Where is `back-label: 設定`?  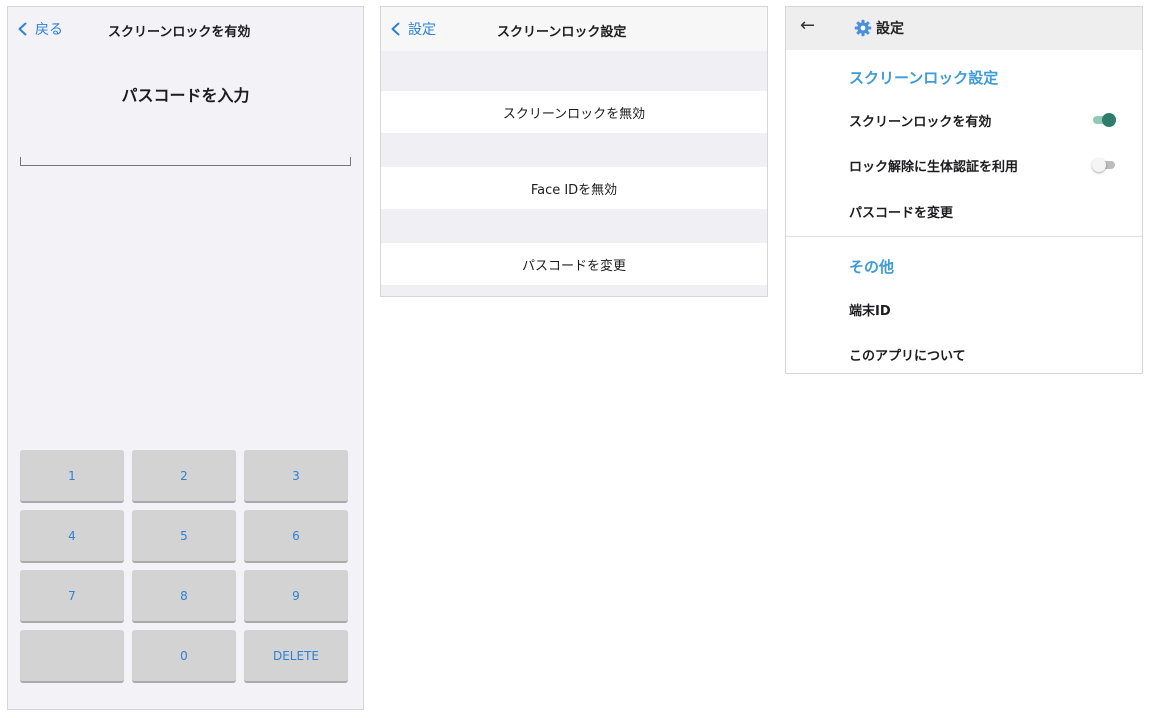
back-label: 設定 is located at coordinates (422, 30).